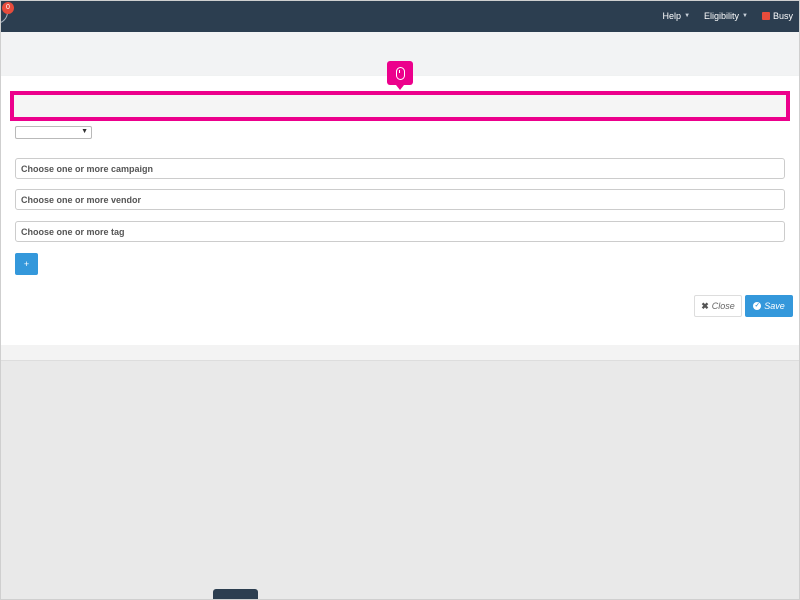 The height and width of the screenshot is (600, 800). I want to click on notification-badge: 0, so click(8, 8).